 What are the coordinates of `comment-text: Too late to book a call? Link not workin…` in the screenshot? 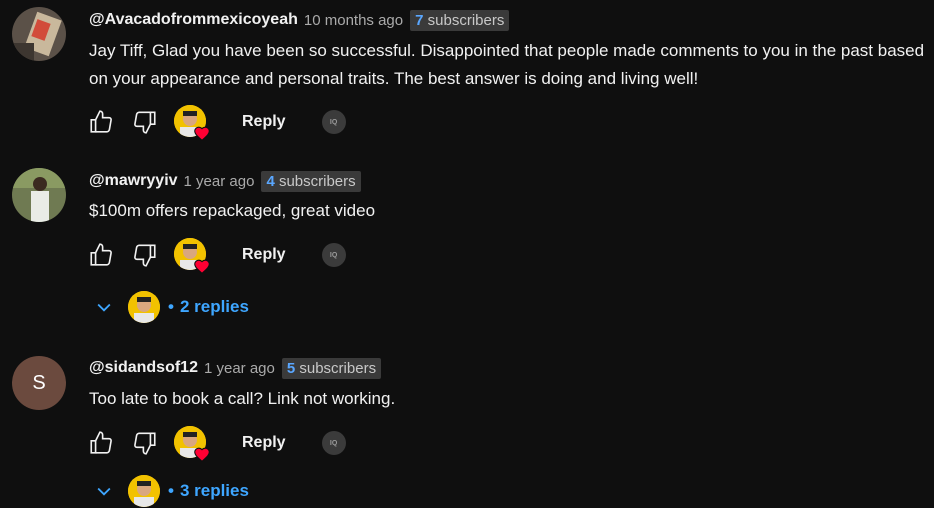 It's located at (242, 398).